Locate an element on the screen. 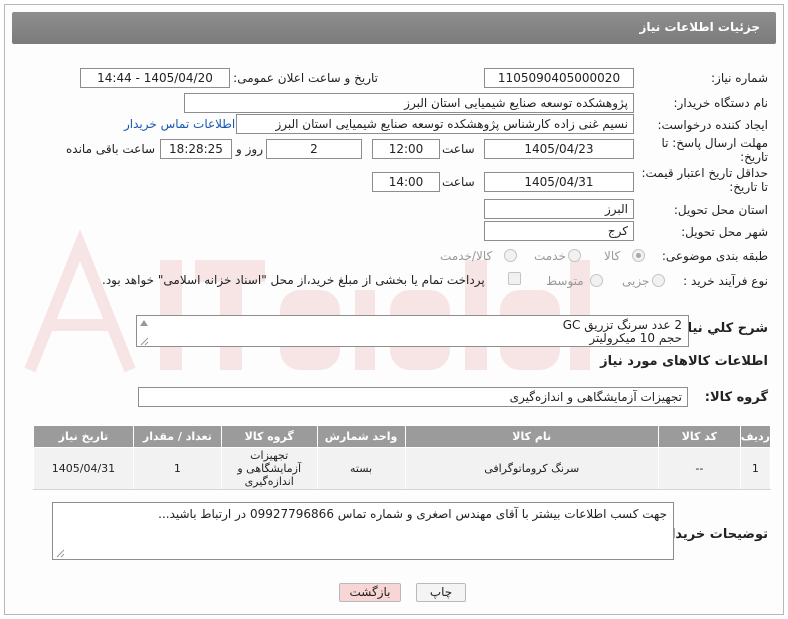 The image size is (788, 619). creator-label: ایجاد کننده درخواست: is located at coordinates (712, 125).